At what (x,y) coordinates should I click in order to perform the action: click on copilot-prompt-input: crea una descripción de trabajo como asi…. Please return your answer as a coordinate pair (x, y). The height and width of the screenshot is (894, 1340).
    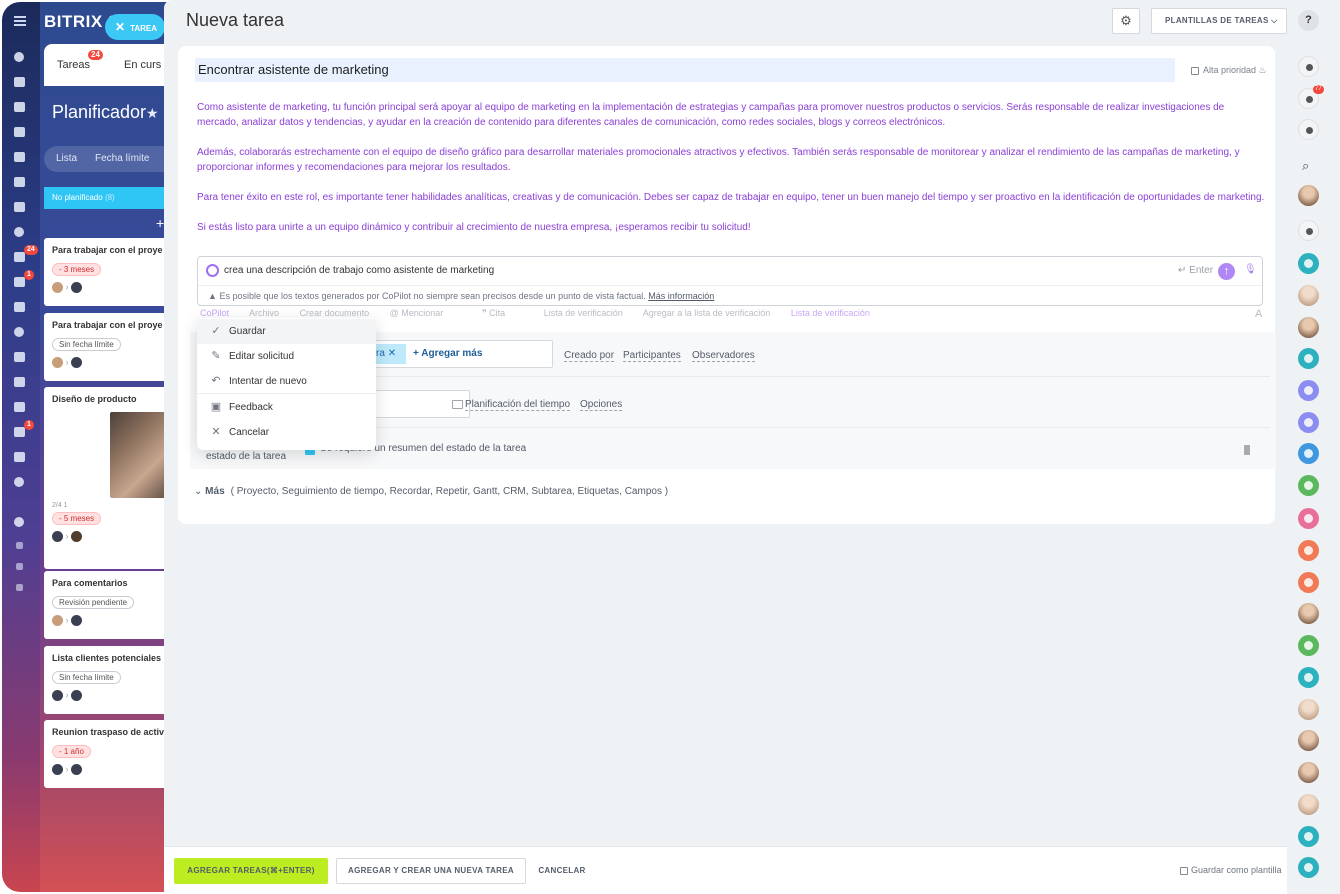
    Looking at the image, I should click on (359, 270).